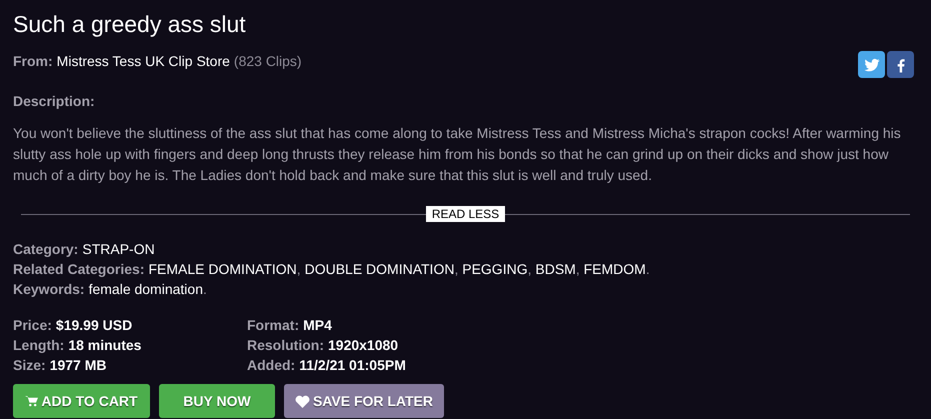 The image size is (931, 419). Describe the element at coordinates (78, 269) in the screenshot. I see `field-label: Related Categories:` at that location.